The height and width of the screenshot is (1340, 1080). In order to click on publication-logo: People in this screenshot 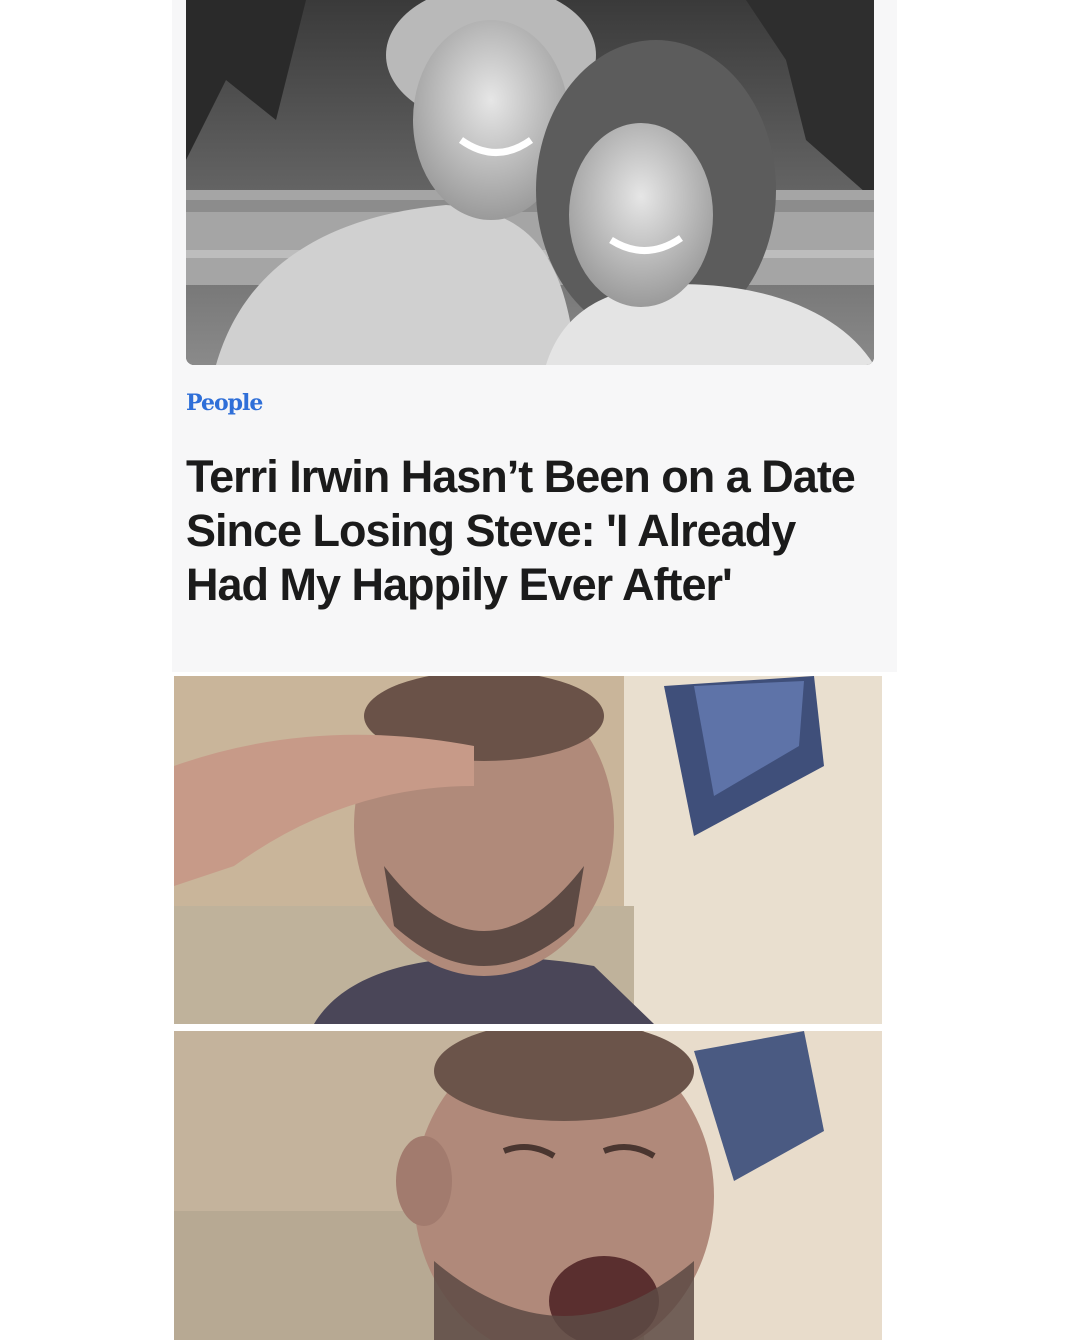, I will do `click(224, 403)`.